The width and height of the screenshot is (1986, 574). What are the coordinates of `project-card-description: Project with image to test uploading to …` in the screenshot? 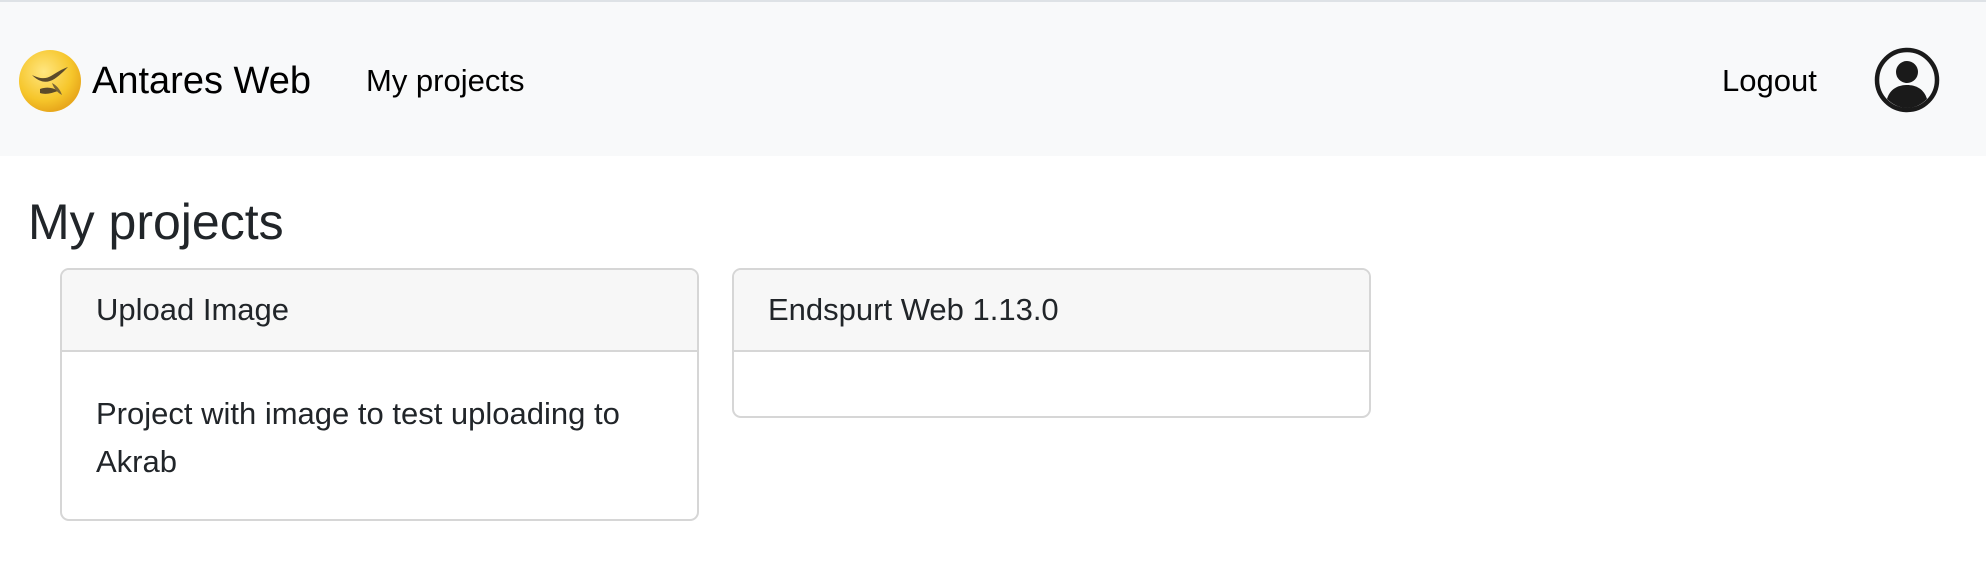 It's located at (358, 437).